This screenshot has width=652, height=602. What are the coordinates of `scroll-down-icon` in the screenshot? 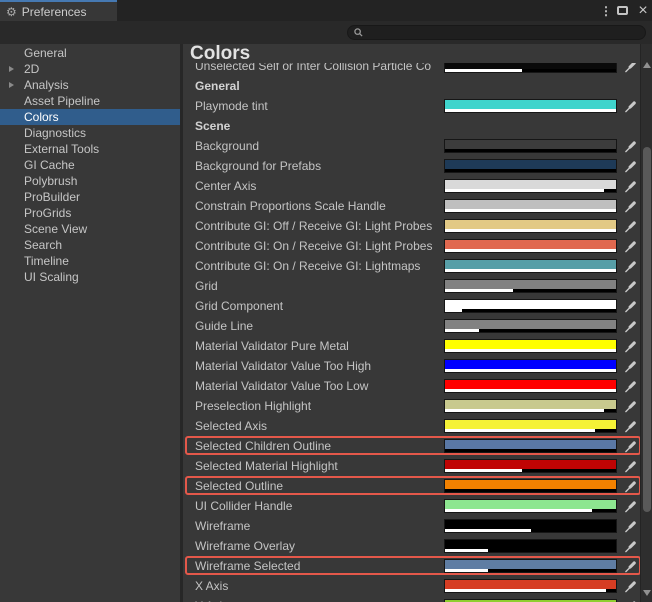 It's located at (647, 593).